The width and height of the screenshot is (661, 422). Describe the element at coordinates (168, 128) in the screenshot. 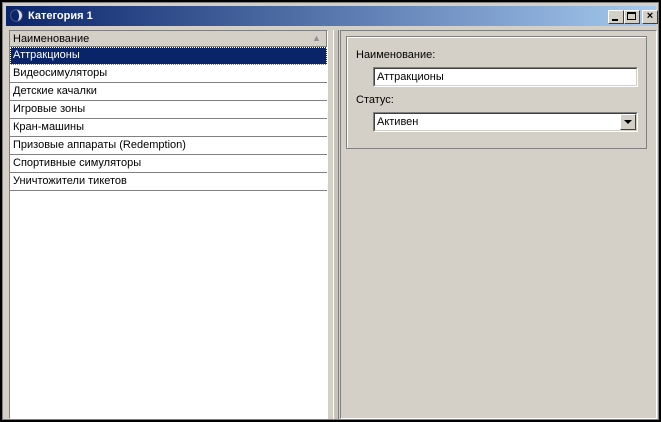

I see `list-item: Кран-машины` at that location.